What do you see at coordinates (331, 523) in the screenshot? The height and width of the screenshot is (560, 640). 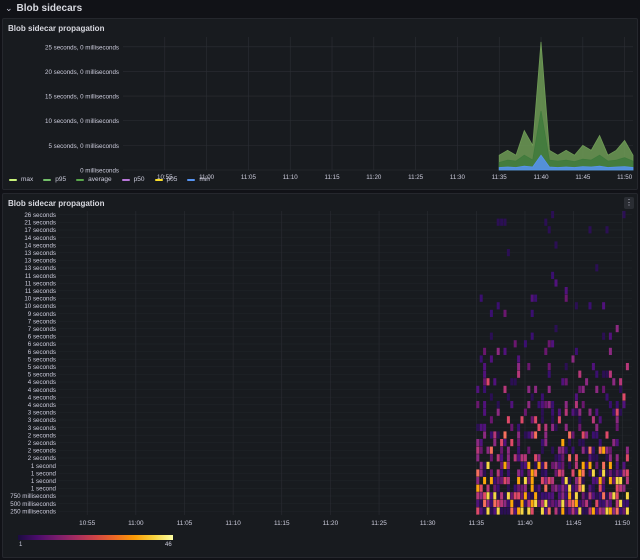 I see `x-tick-label: 11:20` at bounding box center [331, 523].